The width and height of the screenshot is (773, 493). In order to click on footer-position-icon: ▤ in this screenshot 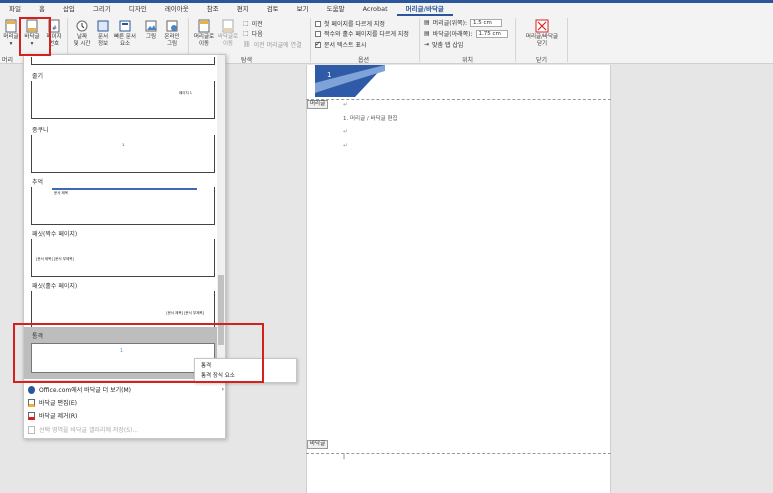, I will do `click(427, 33)`.